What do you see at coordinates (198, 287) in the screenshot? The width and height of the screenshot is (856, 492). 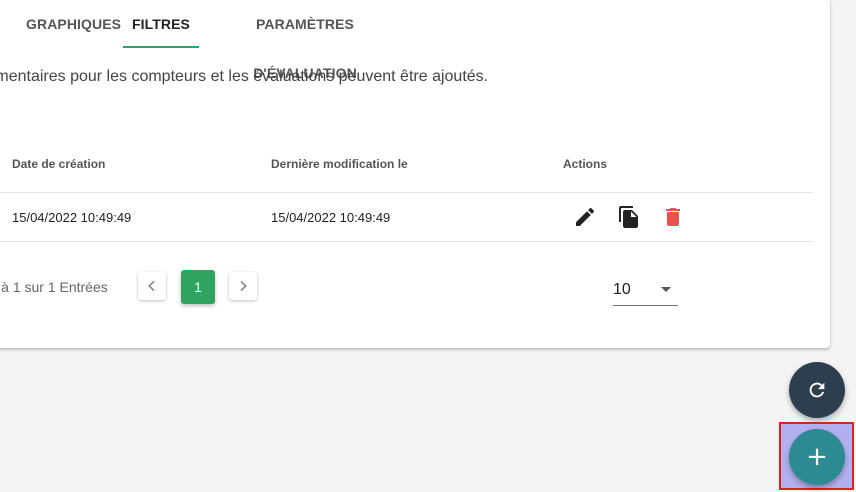 I see `page-button-current: 1` at bounding box center [198, 287].